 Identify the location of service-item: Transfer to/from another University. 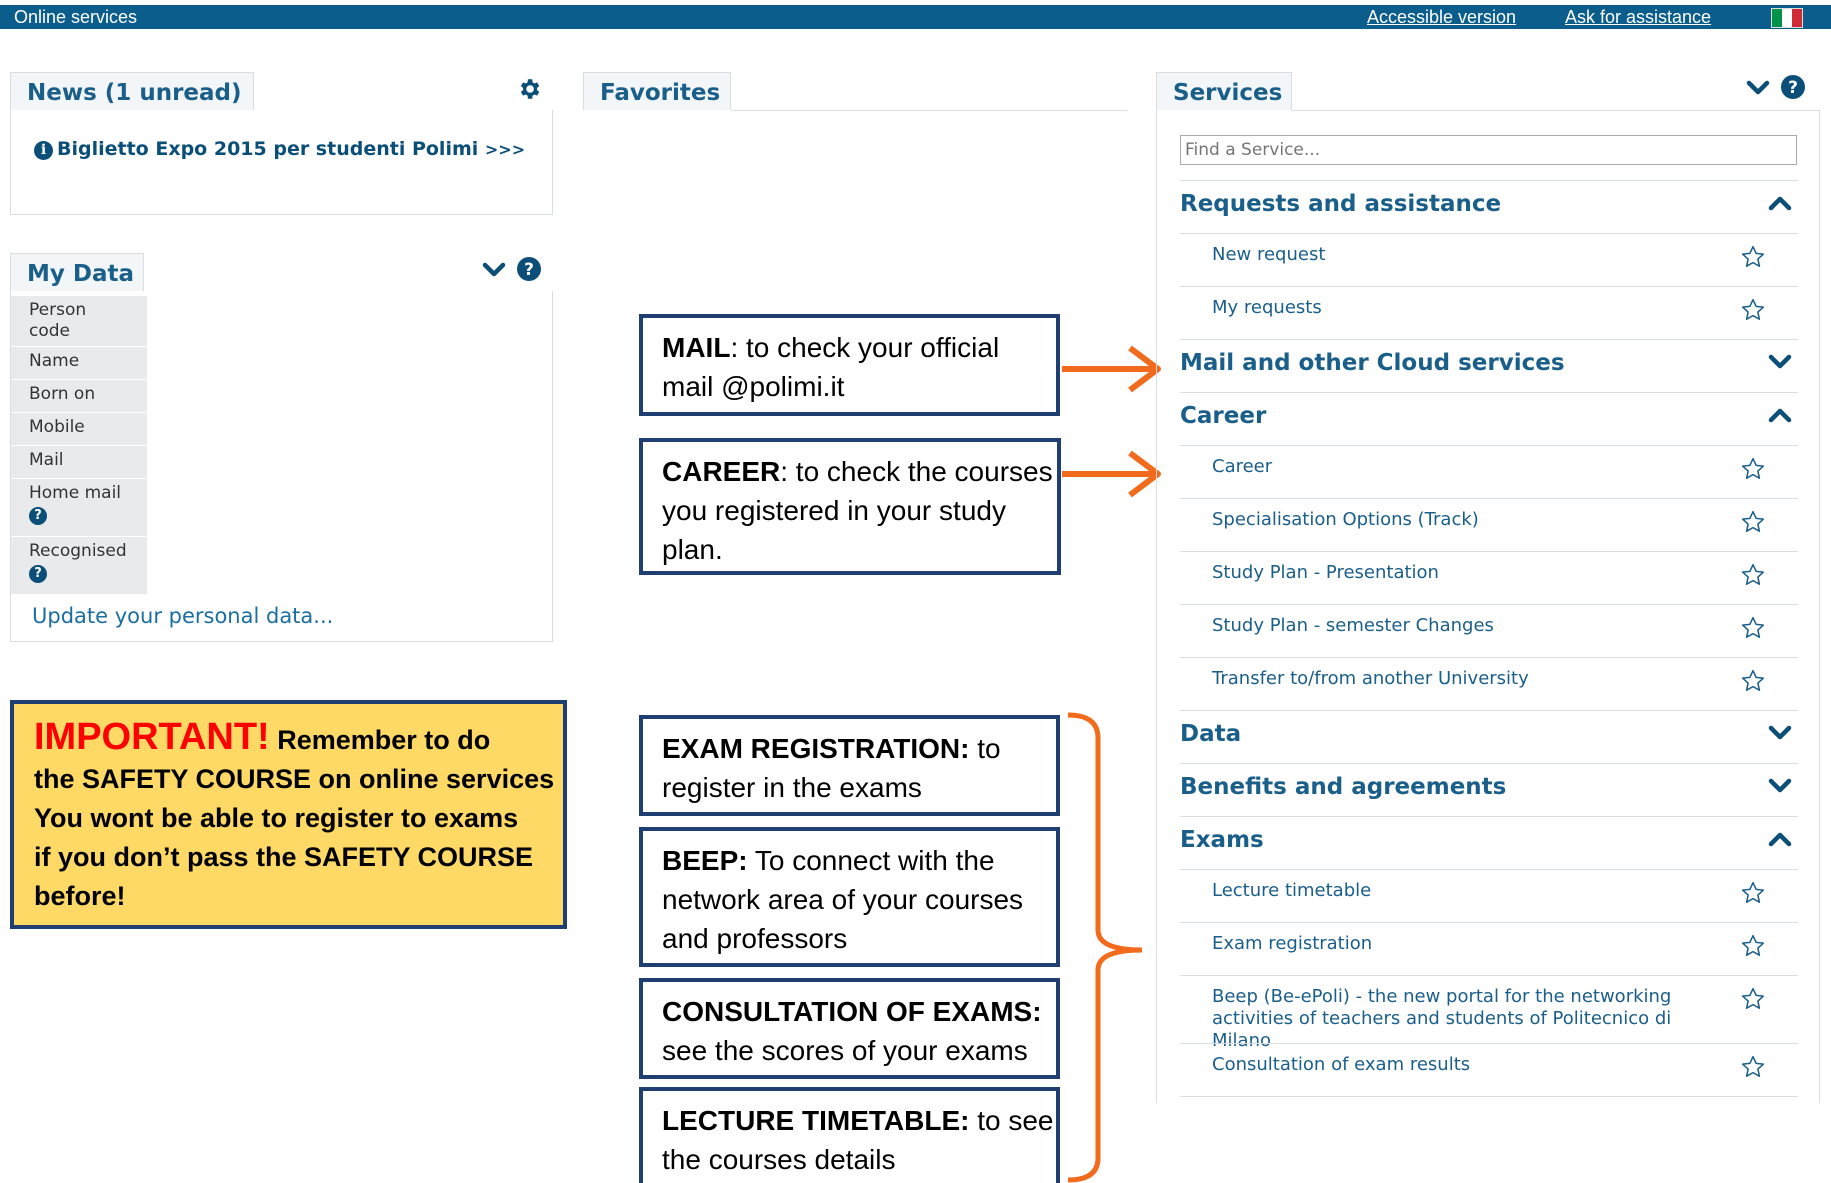
(1489, 683).